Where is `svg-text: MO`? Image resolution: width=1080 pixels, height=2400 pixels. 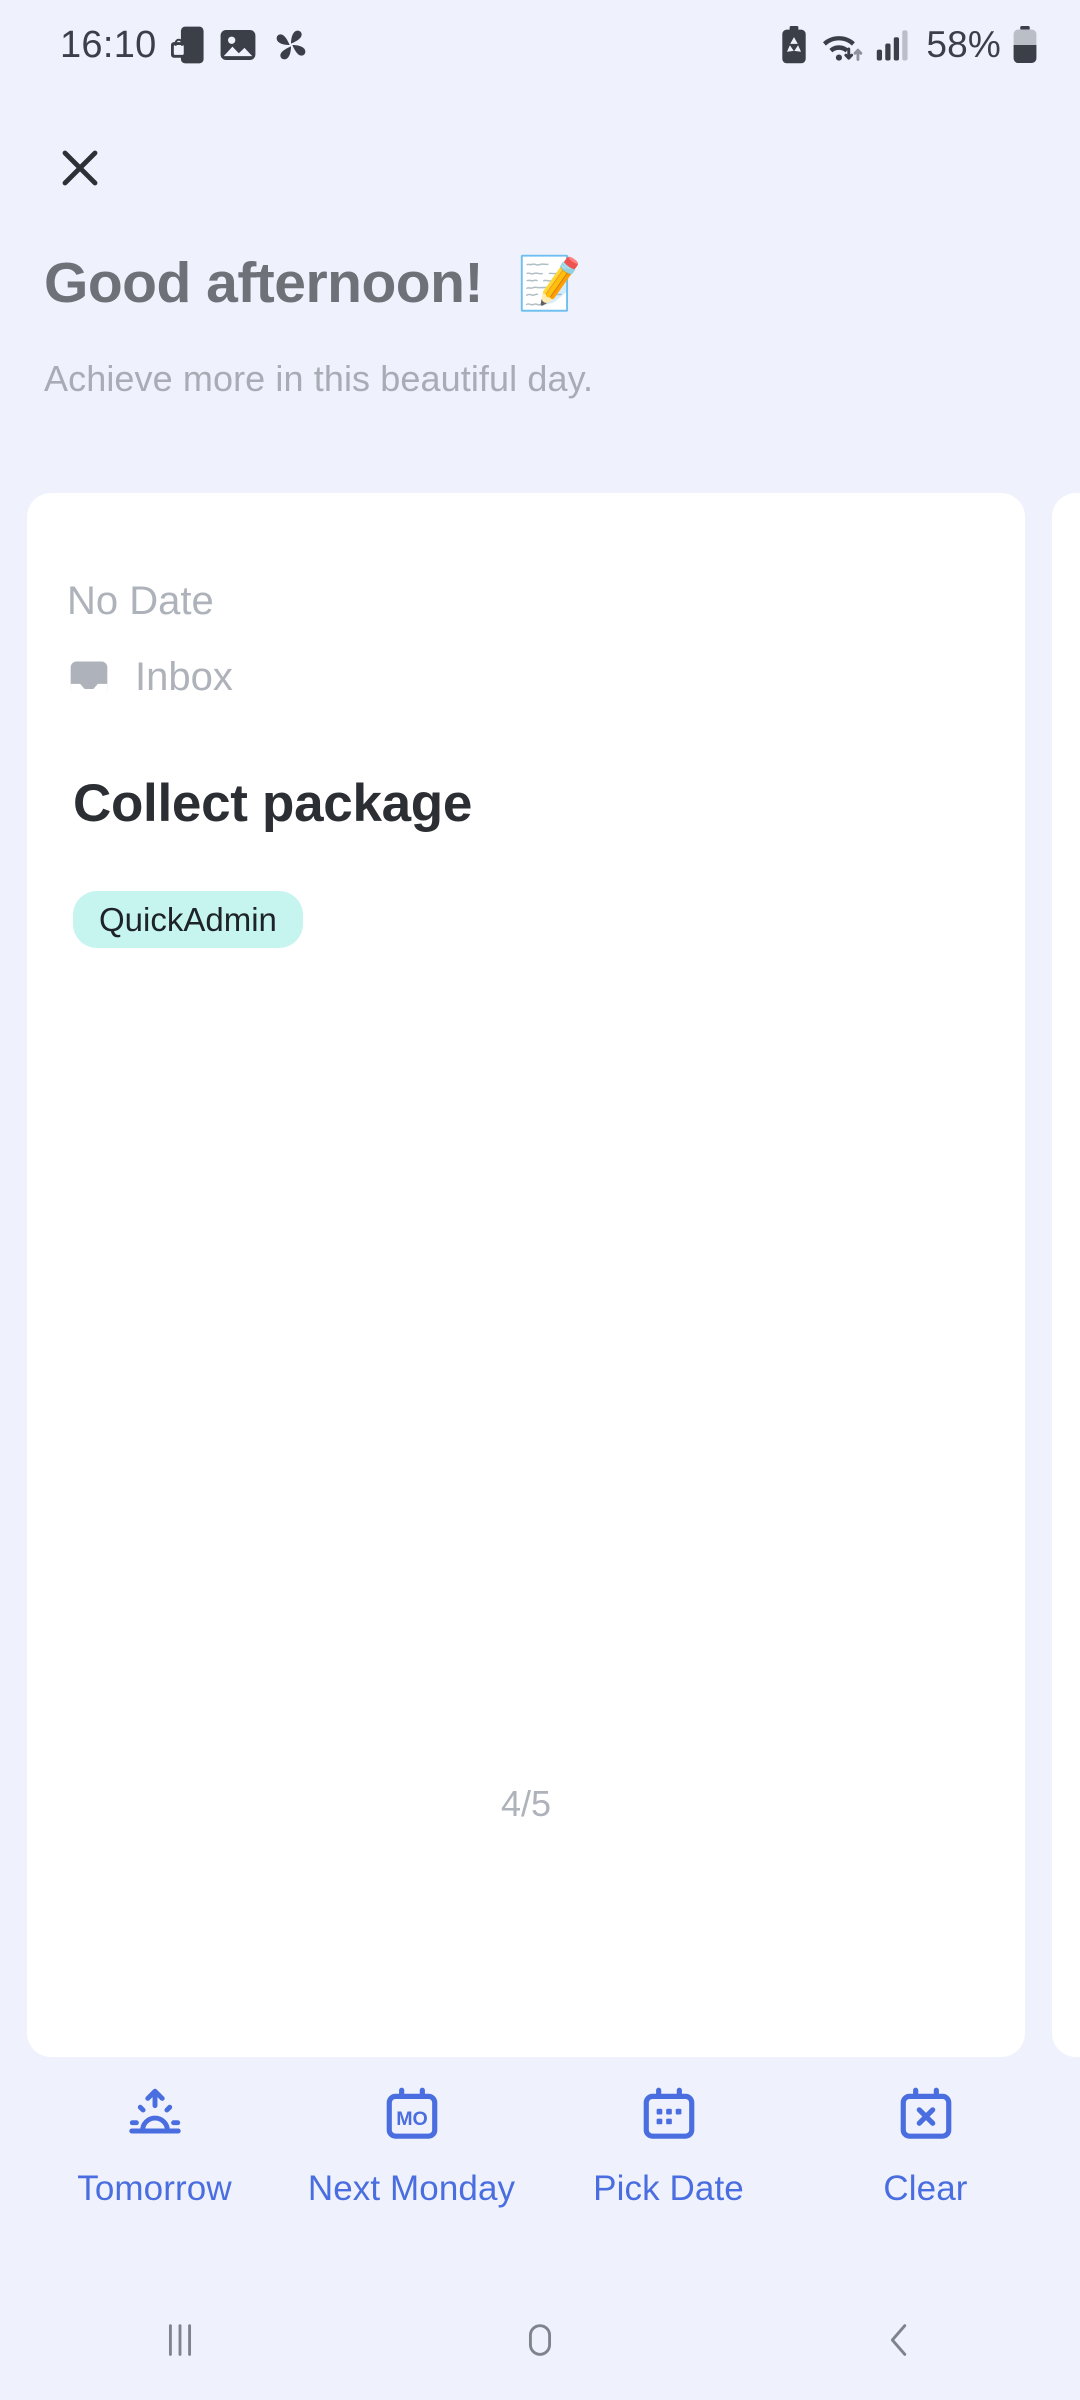 svg-text: MO is located at coordinates (412, 2119).